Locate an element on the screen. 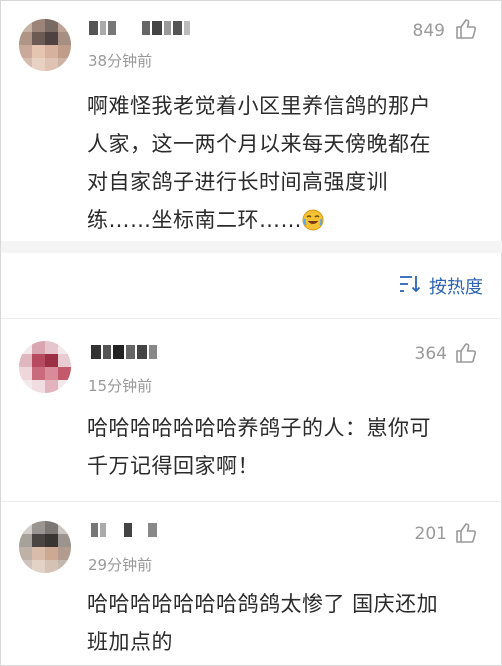  comment-text: 哈哈哈哈哈哈哈养鸽子的人：崽你可 千万记得回家啊！ is located at coordinates (284, 447).